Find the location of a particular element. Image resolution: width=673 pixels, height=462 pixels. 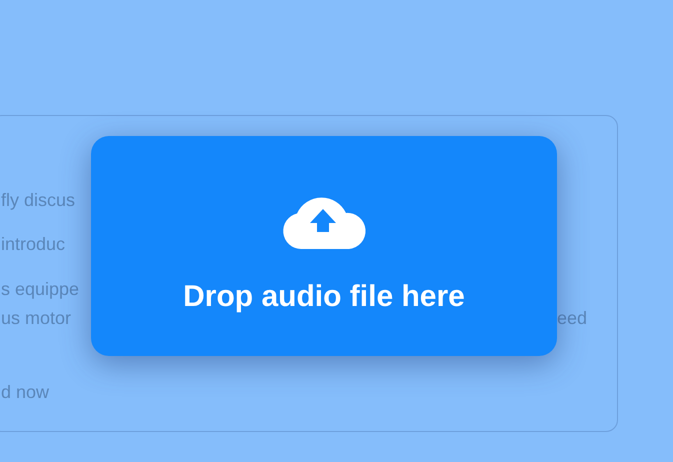

text-line: us motor is located at coordinates (36, 318).